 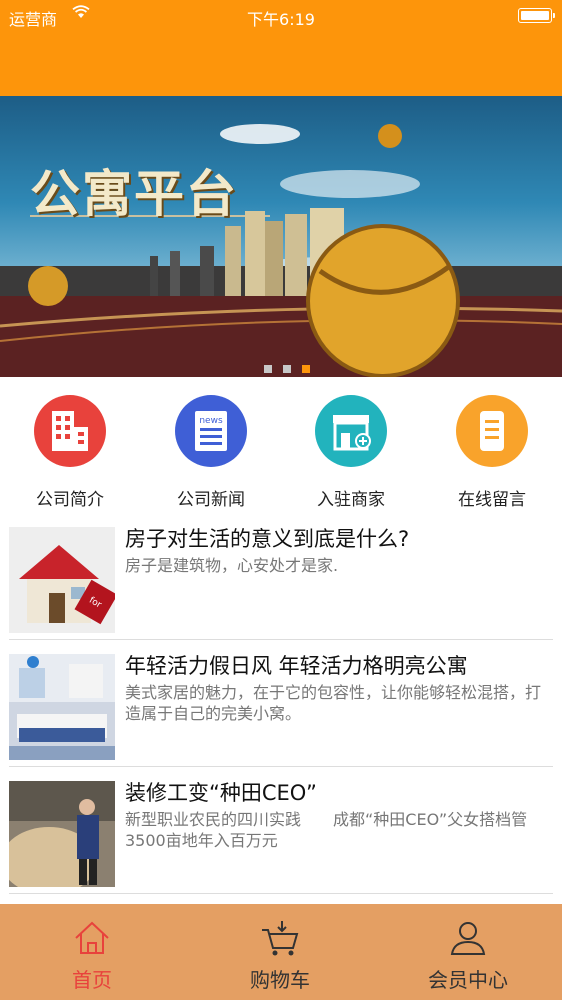 I want to click on quick-link-merchants: 入驻商家, so click(x=351, y=452).